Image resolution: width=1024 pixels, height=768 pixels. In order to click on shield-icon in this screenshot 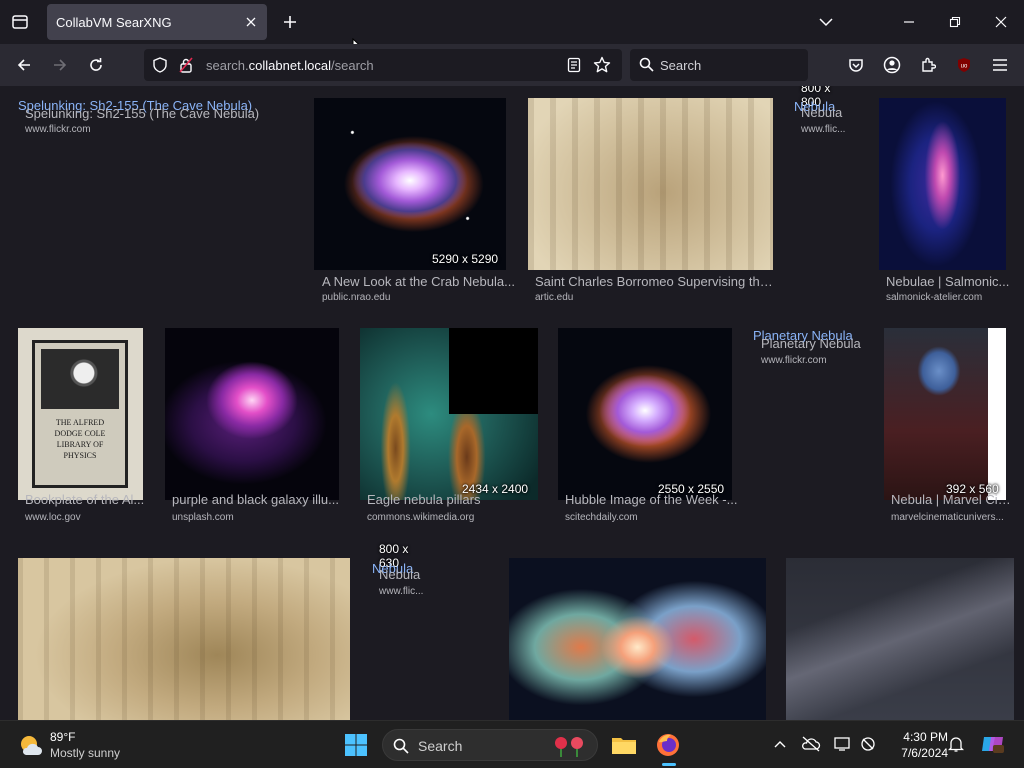, I will do `click(160, 65)`.